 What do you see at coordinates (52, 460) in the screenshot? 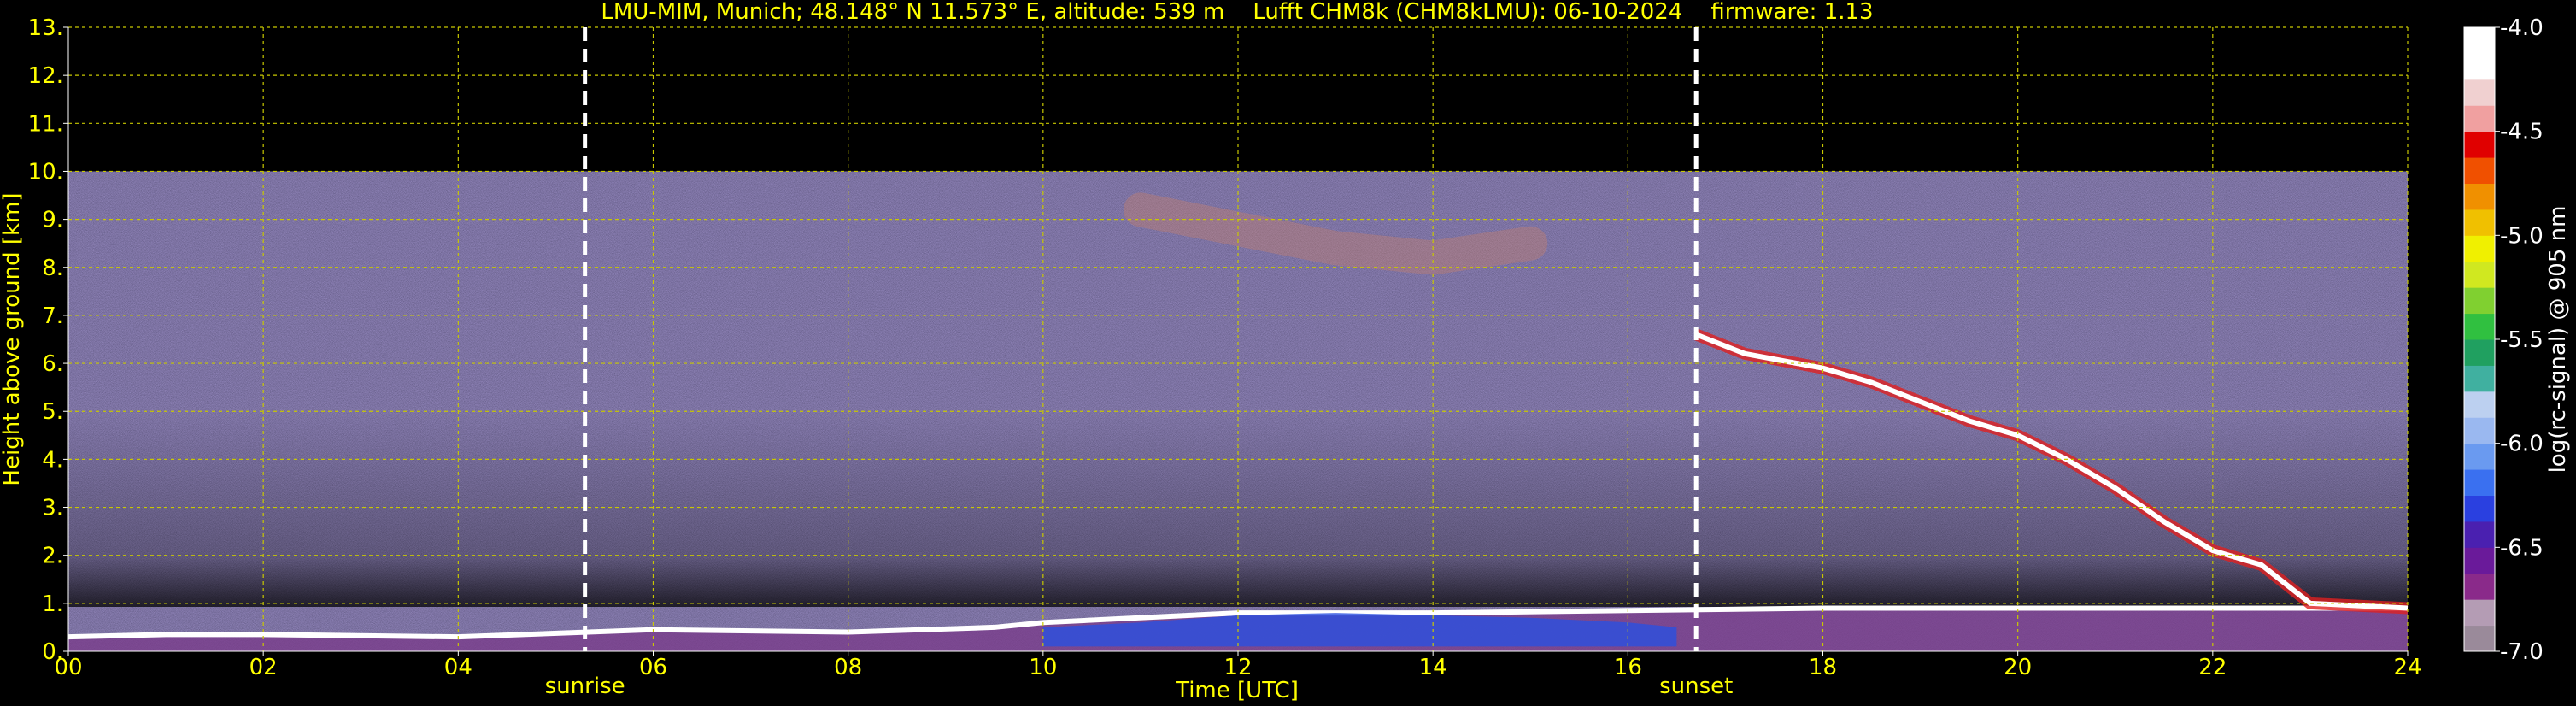
I see `y-tick-label: 4.` at bounding box center [52, 460].